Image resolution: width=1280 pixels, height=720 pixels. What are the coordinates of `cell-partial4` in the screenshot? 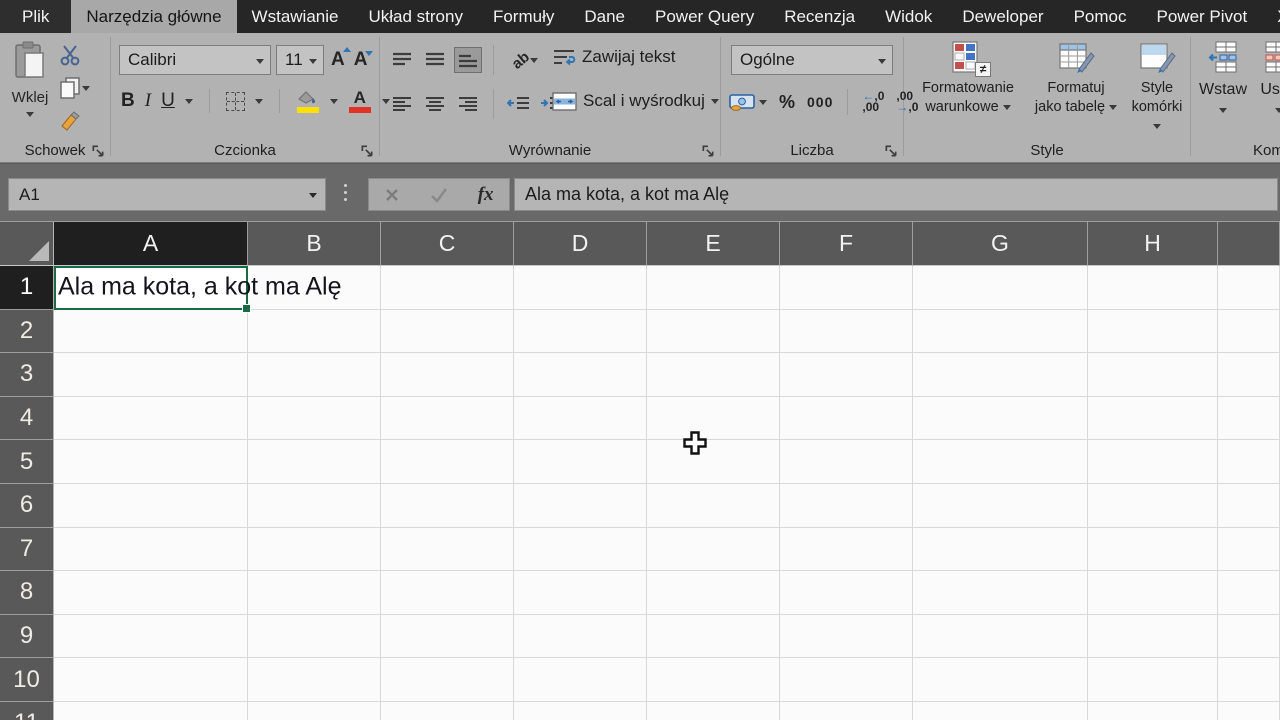 It's located at (1249, 418).